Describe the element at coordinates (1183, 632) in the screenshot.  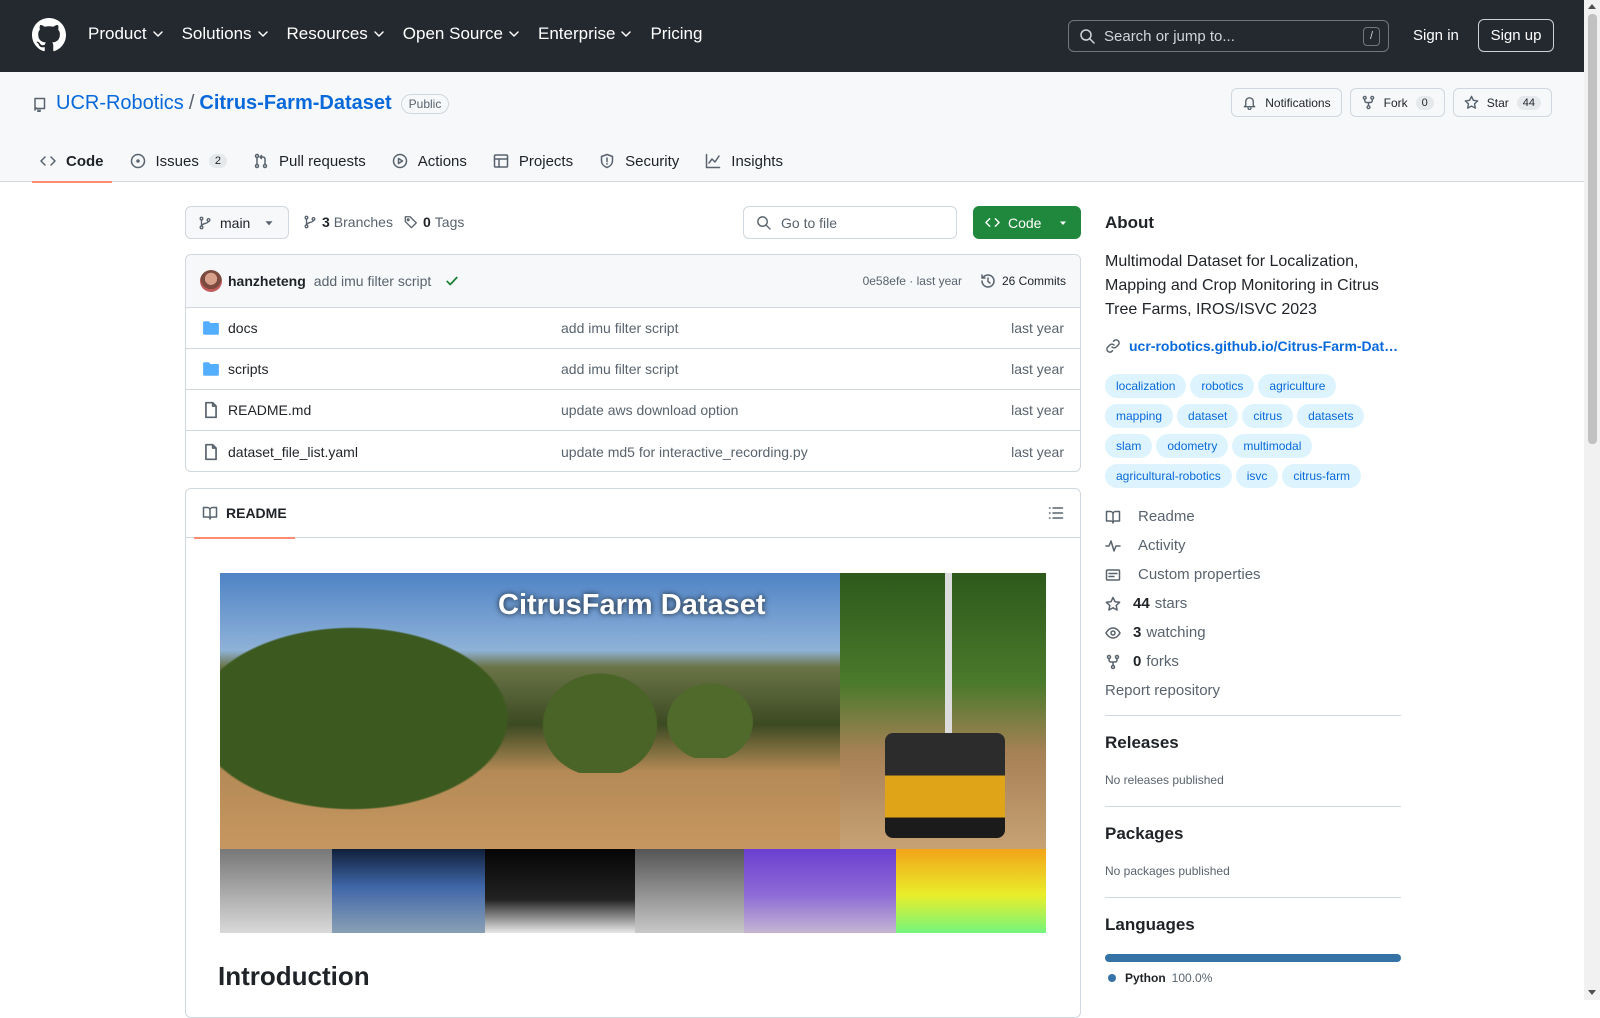
I see `watchers-link: 3 watching` at that location.